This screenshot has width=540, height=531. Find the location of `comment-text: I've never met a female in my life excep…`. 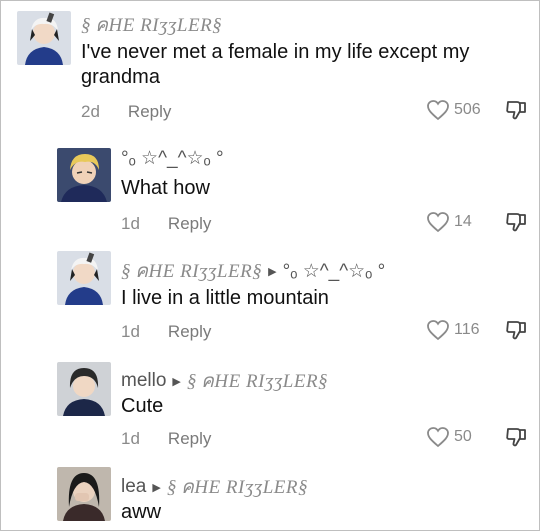

comment-text: I've never met a female in my life excep… is located at coordinates (275, 65).